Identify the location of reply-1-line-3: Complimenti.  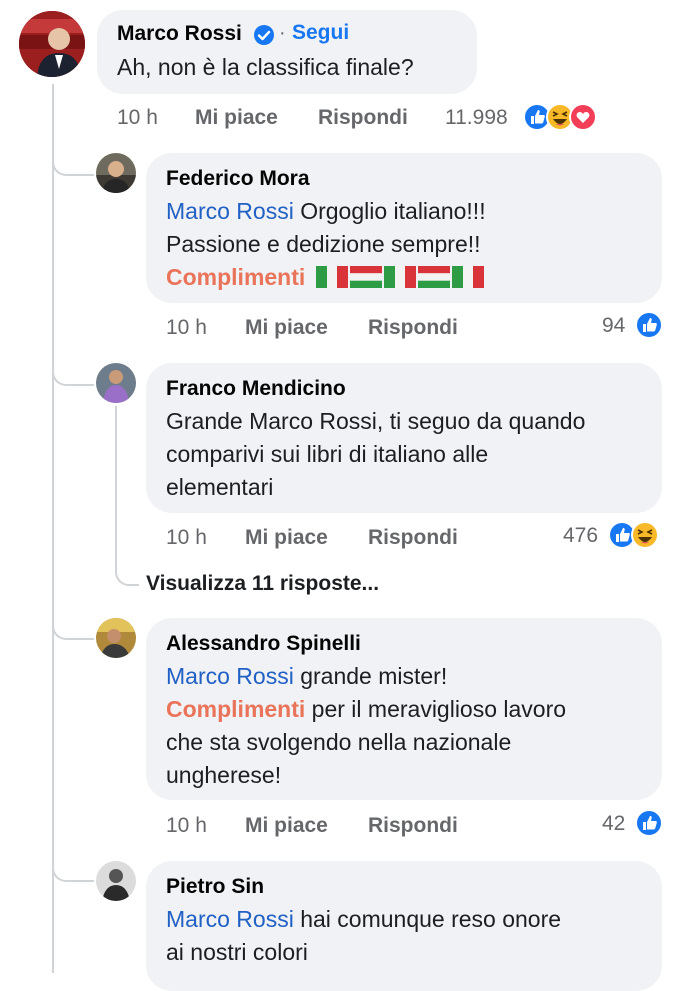
(326, 277).